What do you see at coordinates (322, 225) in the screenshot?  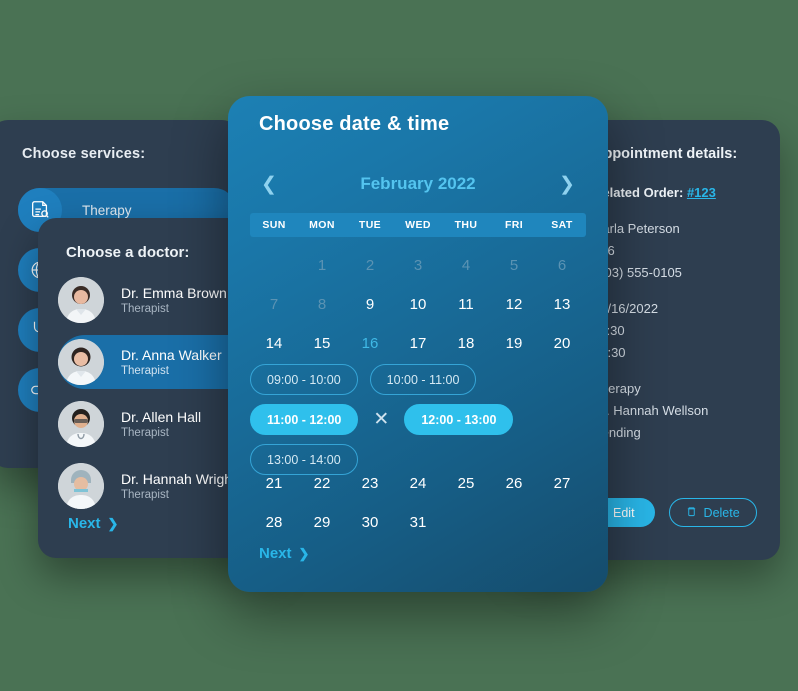 I see `weekday-mon: MON` at bounding box center [322, 225].